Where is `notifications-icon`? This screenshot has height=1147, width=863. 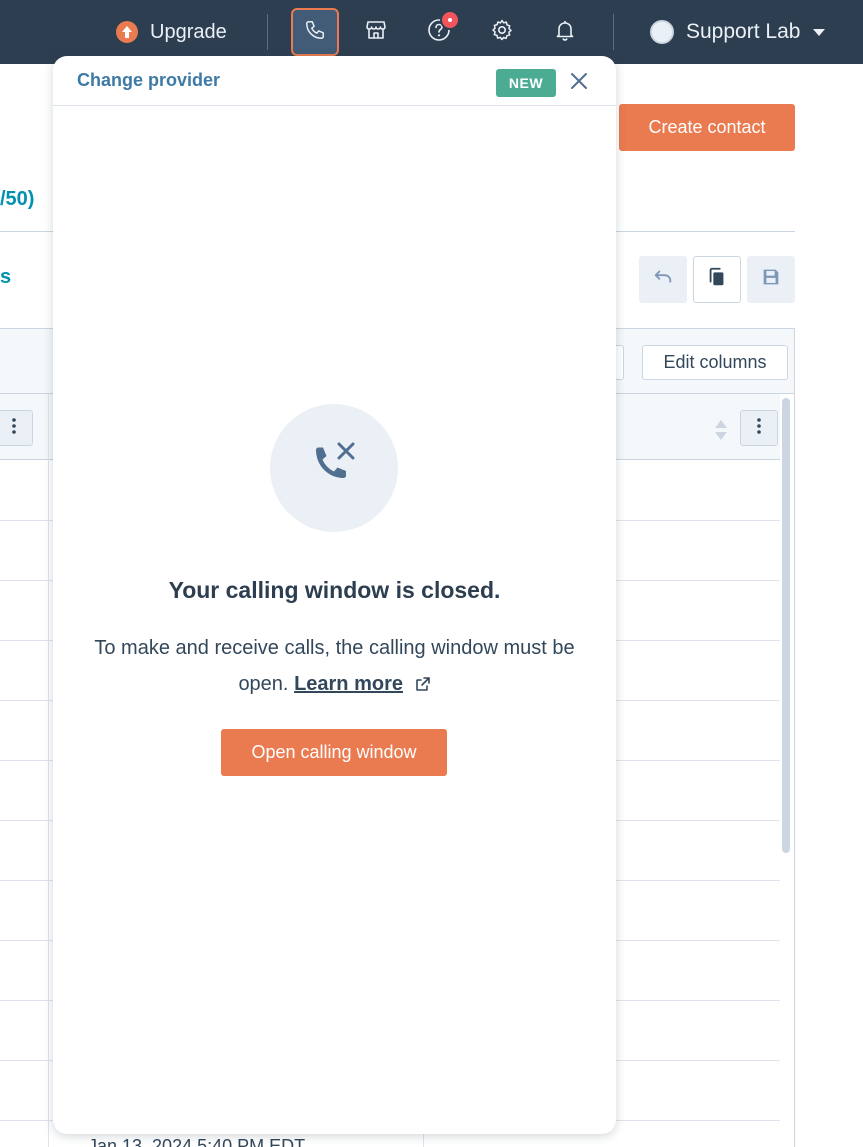
notifications-icon is located at coordinates (565, 32).